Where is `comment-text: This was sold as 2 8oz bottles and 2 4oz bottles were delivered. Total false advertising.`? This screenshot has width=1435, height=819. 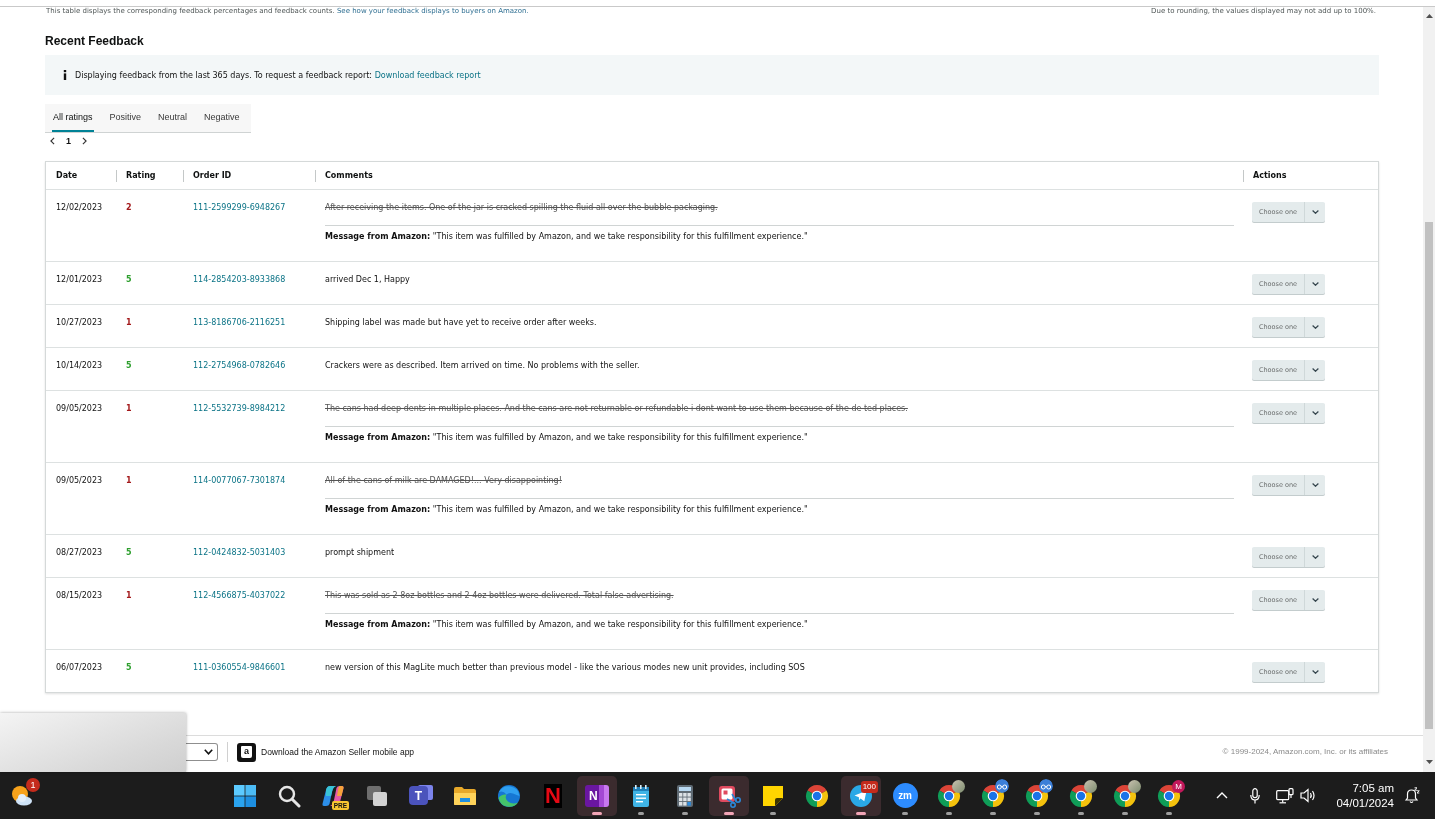
comment-text: This was sold as 2 8oz bottles and 2 4oz bottles were delivered. Total false advertising. is located at coordinates (499, 596).